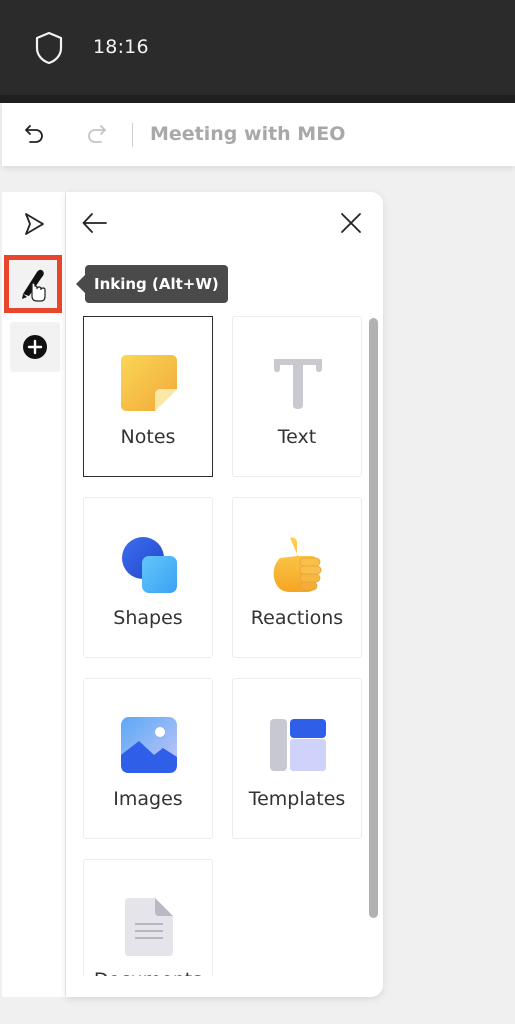  Describe the element at coordinates (297, 799) in the screenshot. I see `tile-label: Templates` at that location.